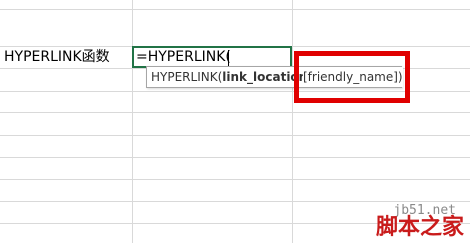 This screenshot has width=470, height=243. I want to click on cell-a-label: HYPERLINK函数, so click(57, 57).